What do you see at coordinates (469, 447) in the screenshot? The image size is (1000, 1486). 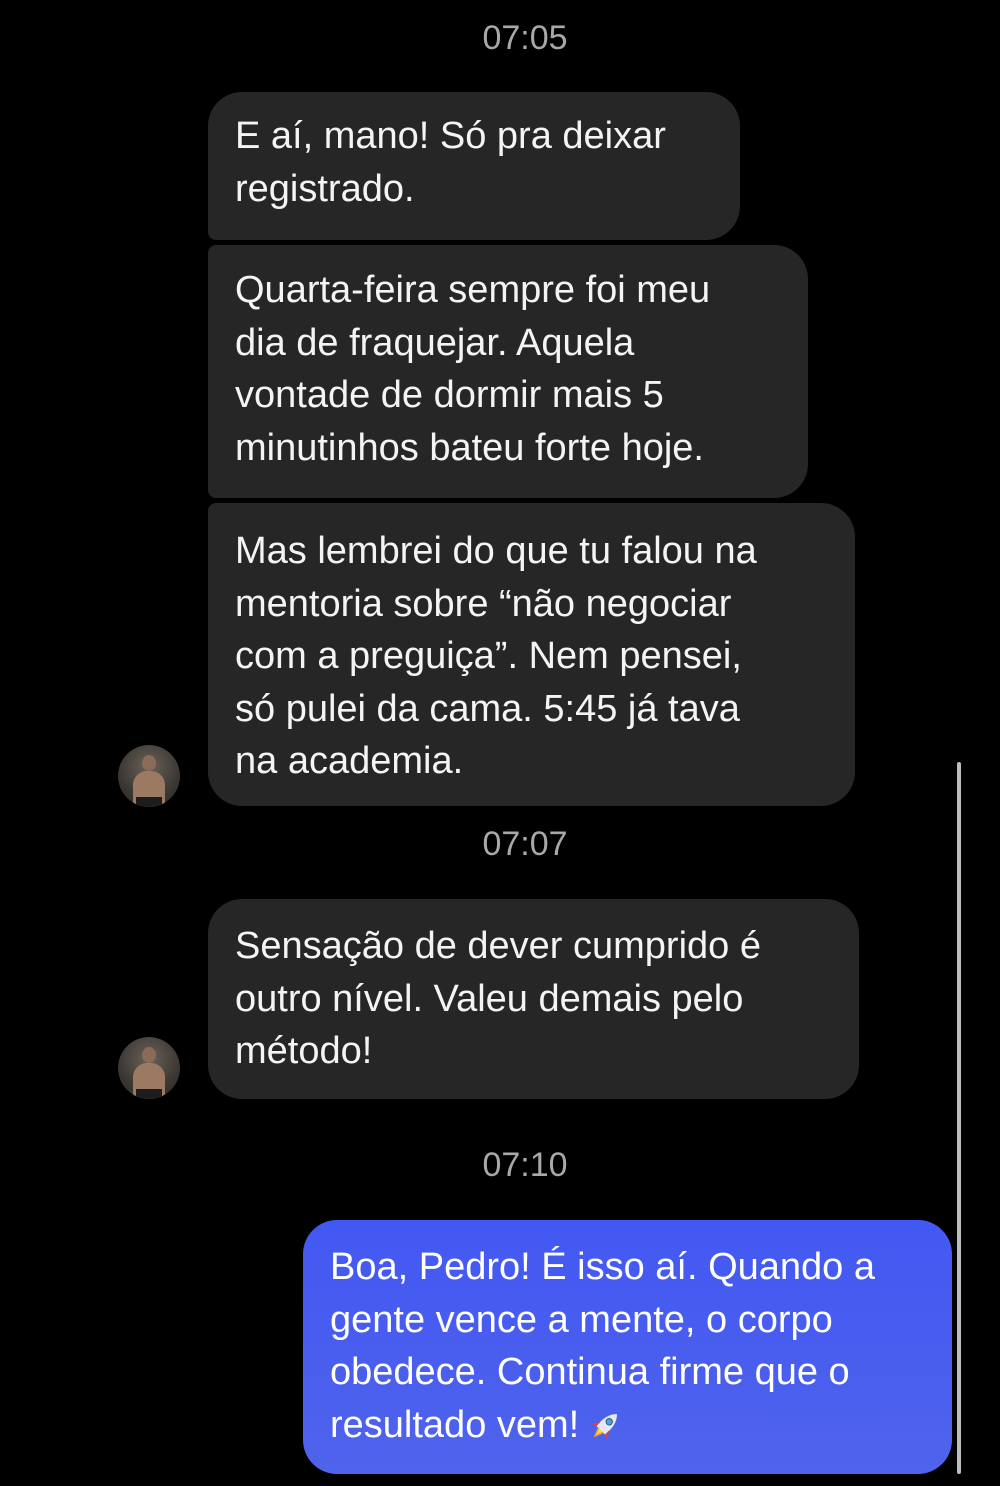 I see `message-line: minutinhos bateu forte hoje.` at bounding box center [469, 447].